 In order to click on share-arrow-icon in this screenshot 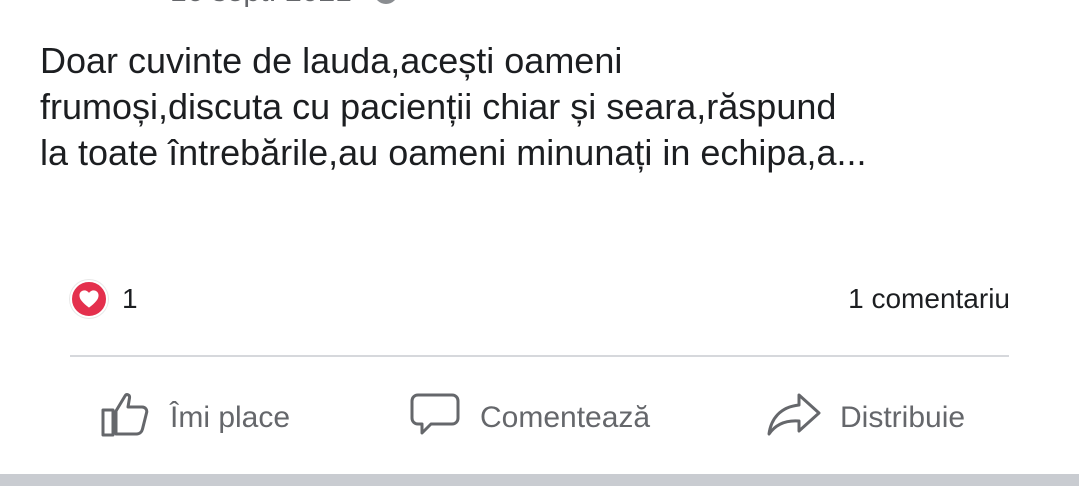, I will do `click(794, 418)`.